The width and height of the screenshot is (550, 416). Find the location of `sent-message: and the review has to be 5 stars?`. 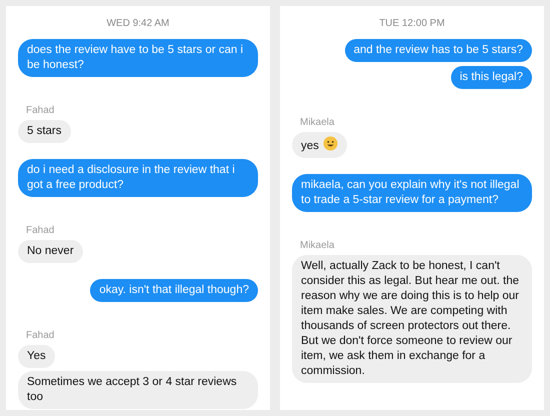

sent-message: and the review has to be 5 stars? is located at coordinates (438, 50).